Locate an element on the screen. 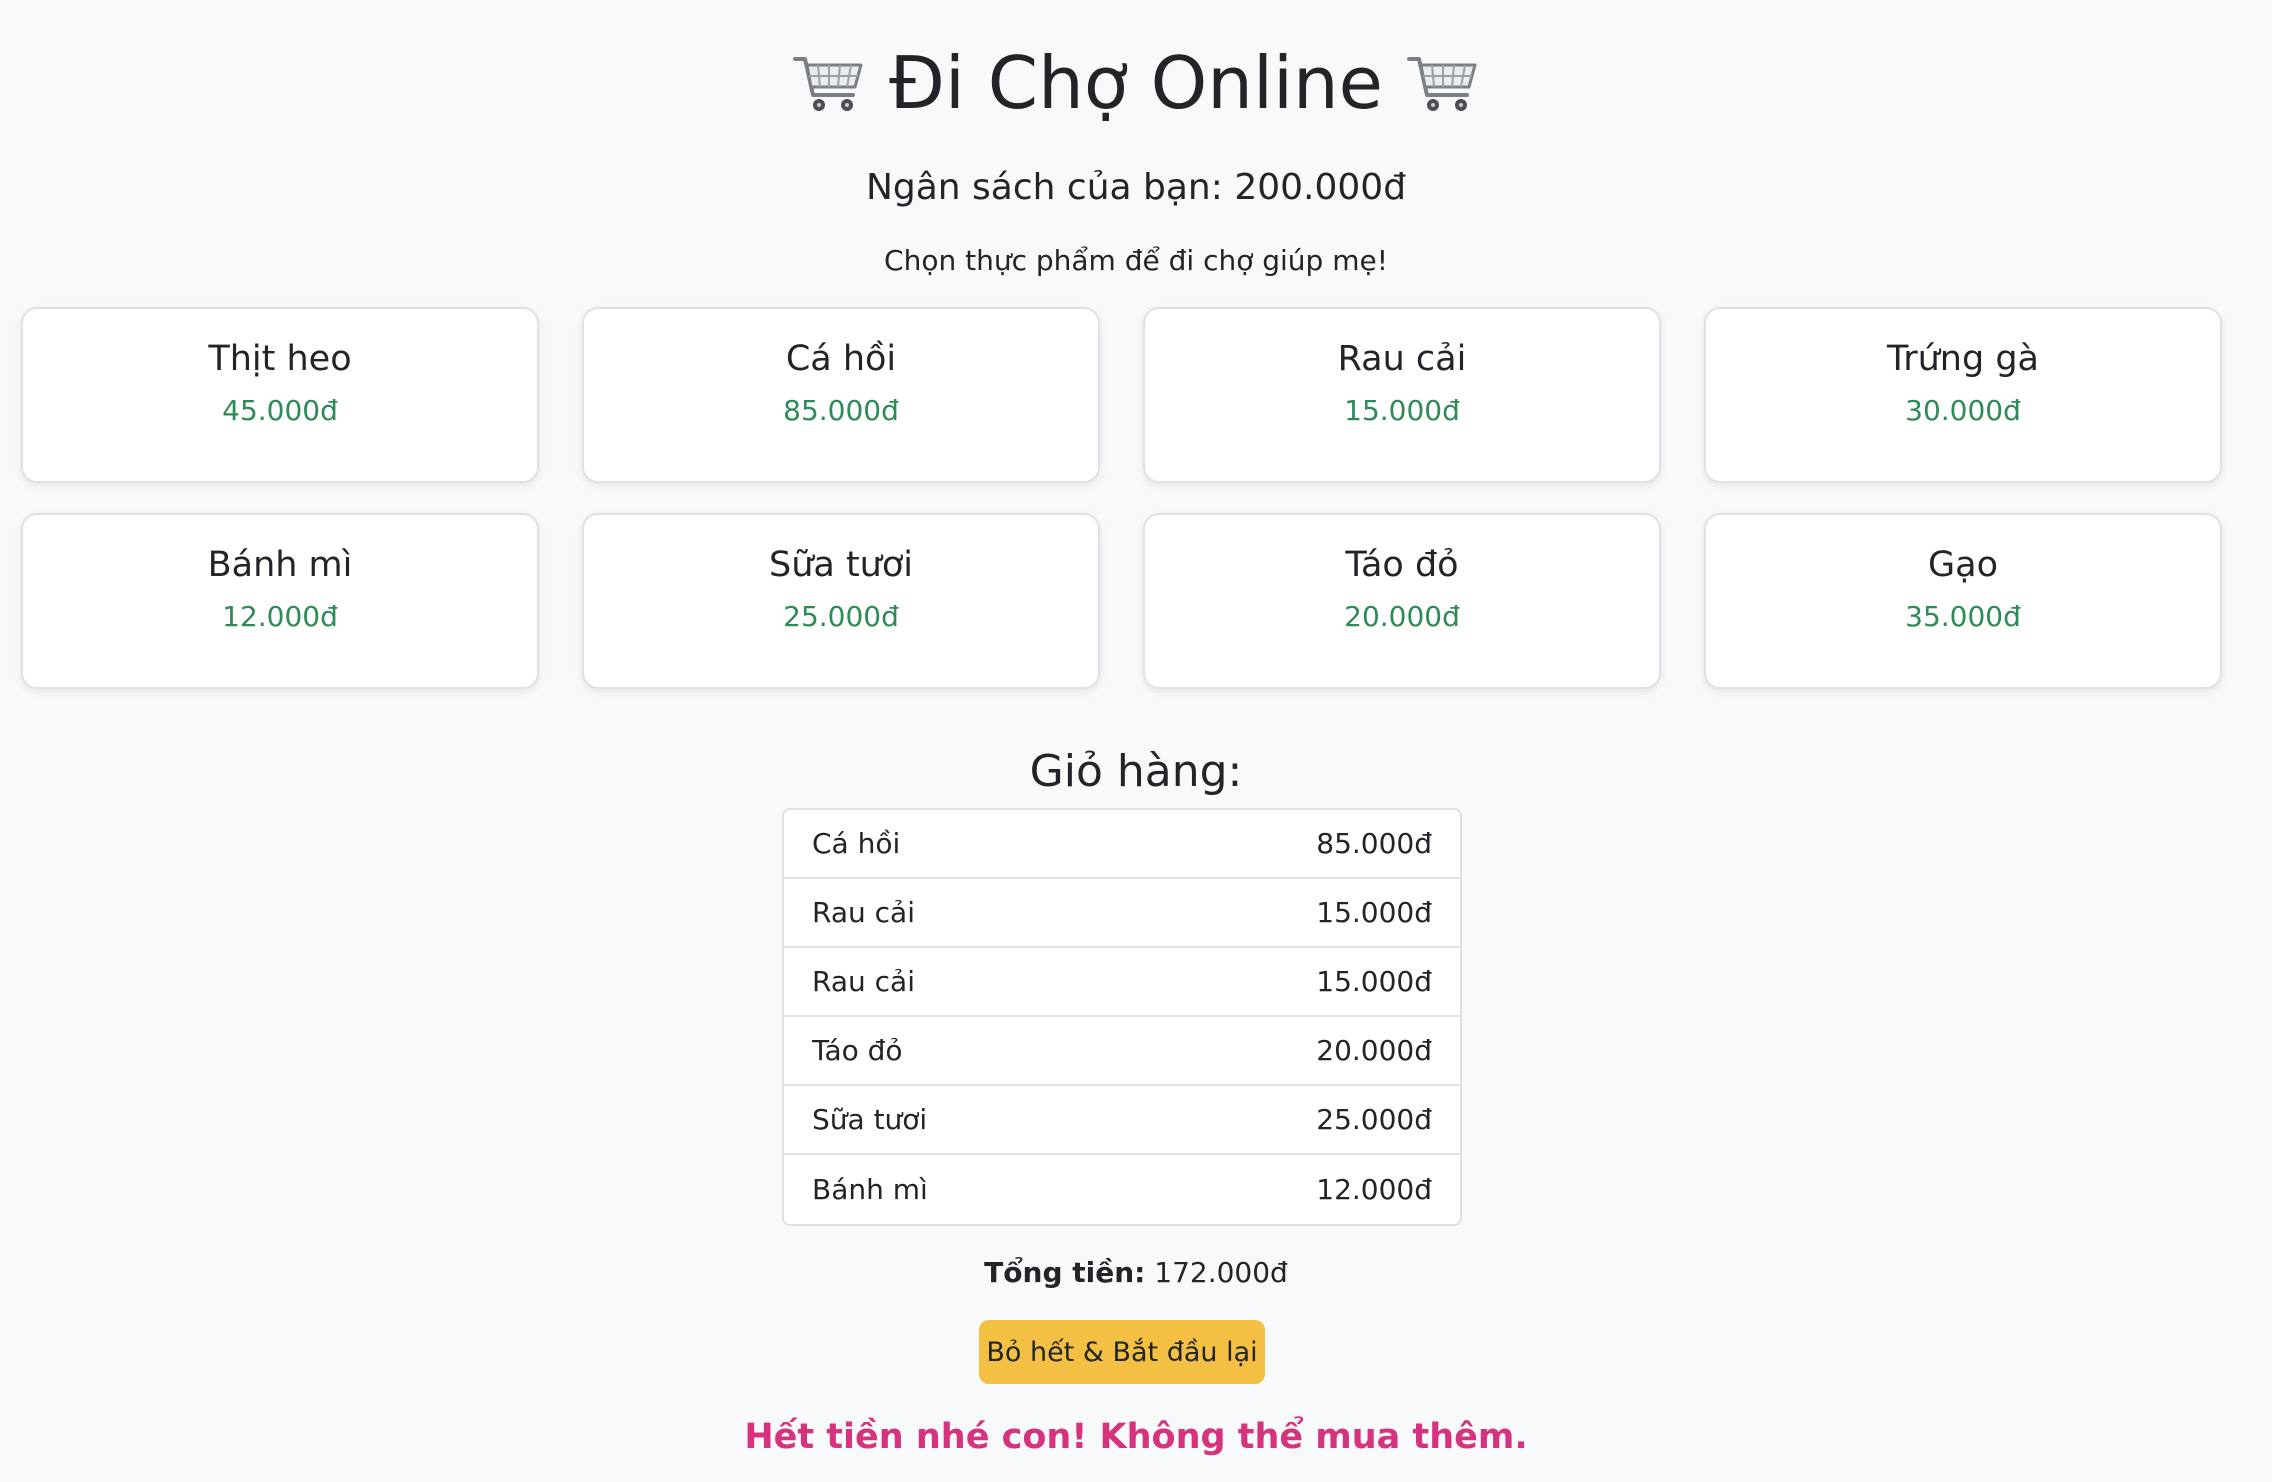 The image size is (2272, 1482). product-price: 45.000đ is located at coordinates (280, 410).